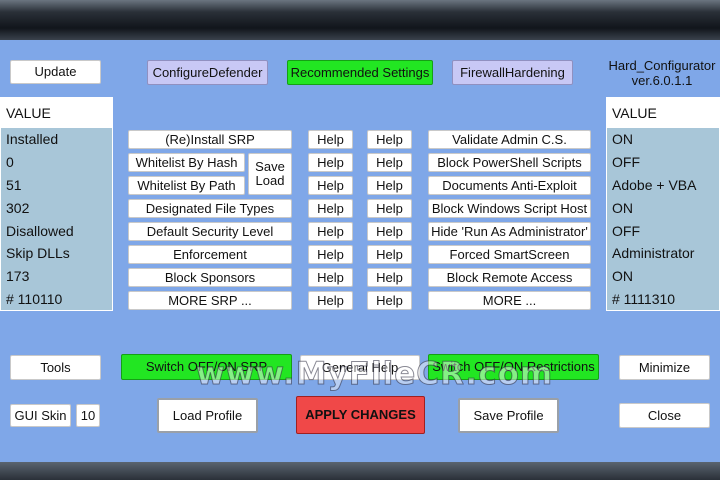 The height and width of the screenshot is (480, 720). Describe the element at coordinates (10, 162) in the screenshot. I see `list-item: 0` at that location.